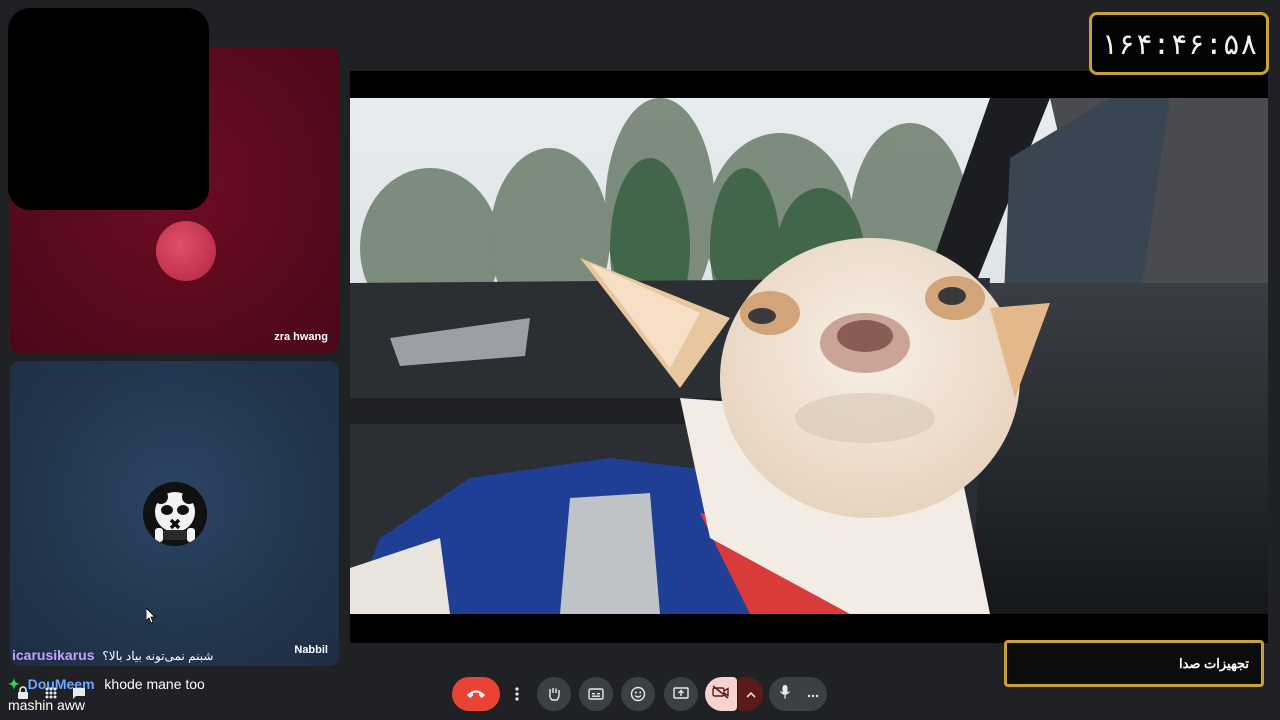 This screenshot has width=1280, height=720. Describe the element at coordinates (175, 514) in the screenshot. I see `panda-avatar` at that location.